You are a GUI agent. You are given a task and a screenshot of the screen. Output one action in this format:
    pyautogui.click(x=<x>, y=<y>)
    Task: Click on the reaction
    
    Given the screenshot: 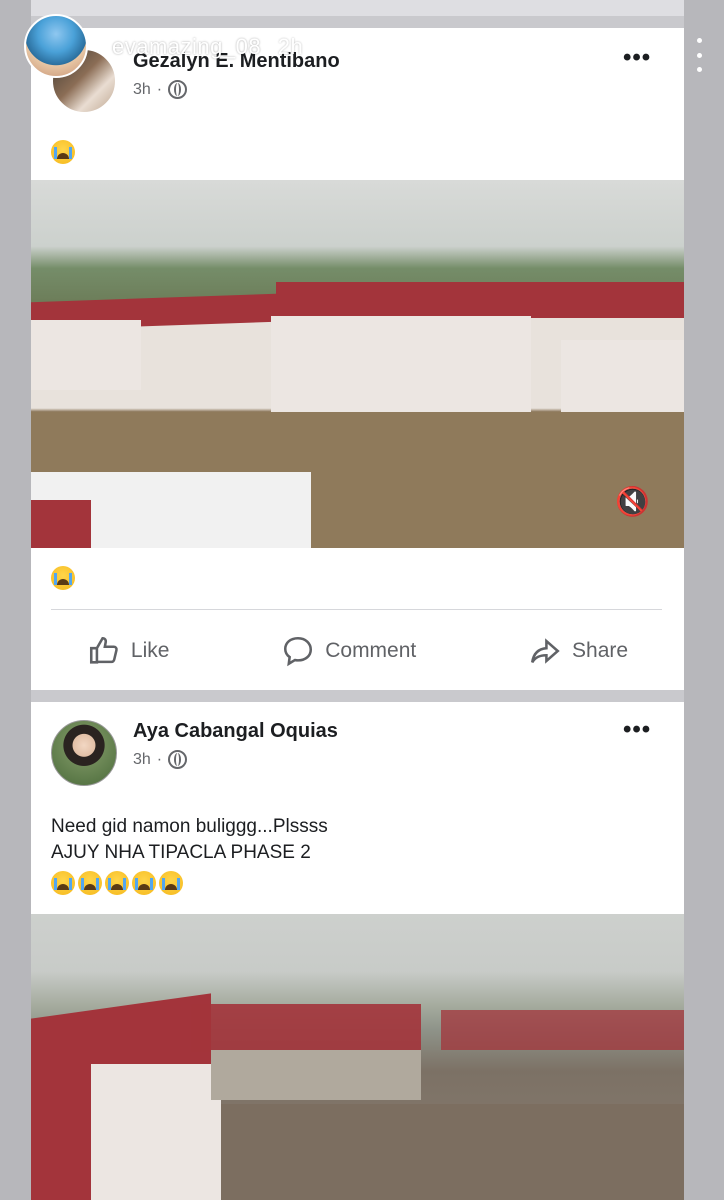 What is the action you would take?
    pyautogui.click(x=64, y=578)
    